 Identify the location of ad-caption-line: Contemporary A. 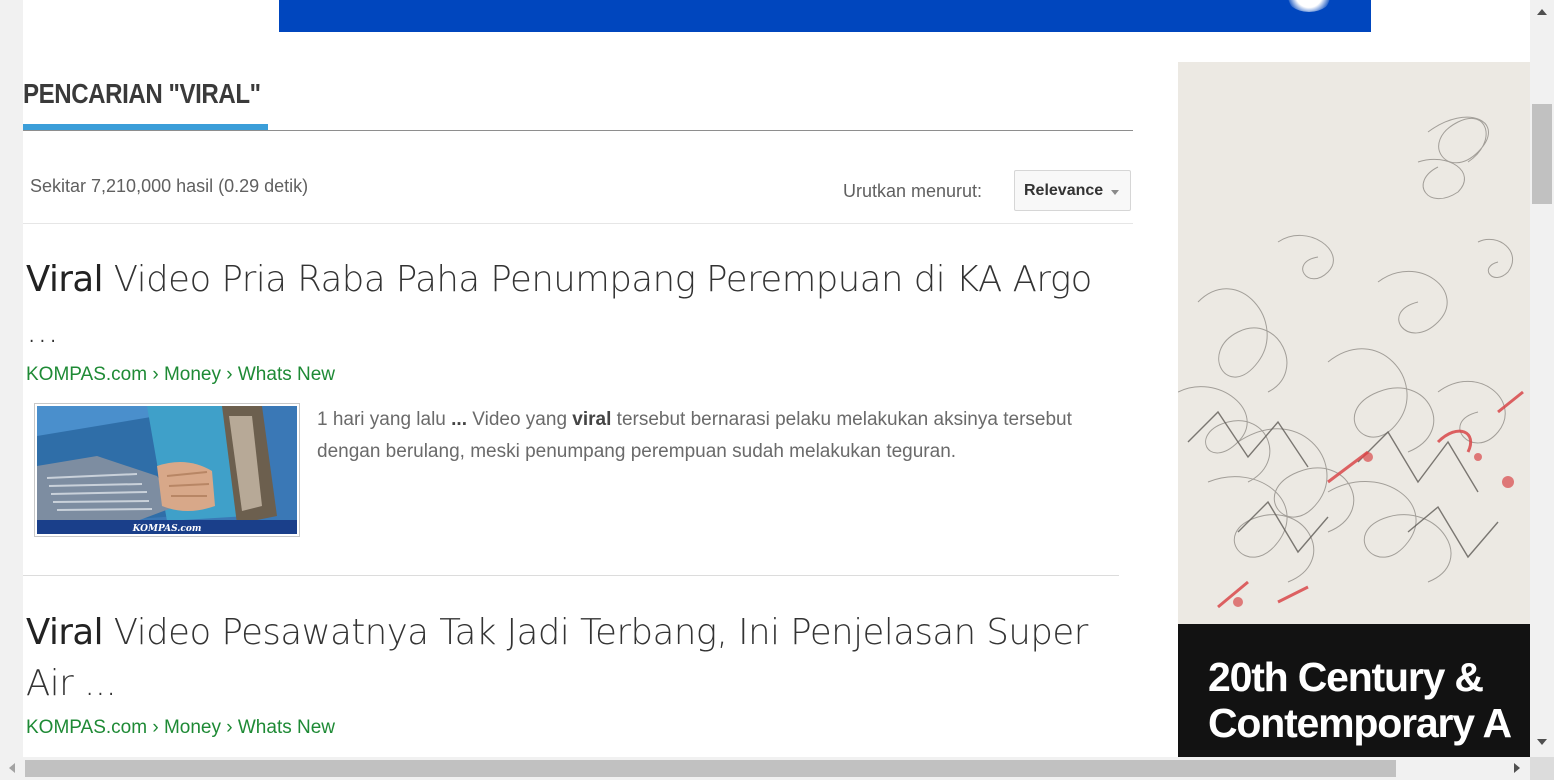
(1360, 723).